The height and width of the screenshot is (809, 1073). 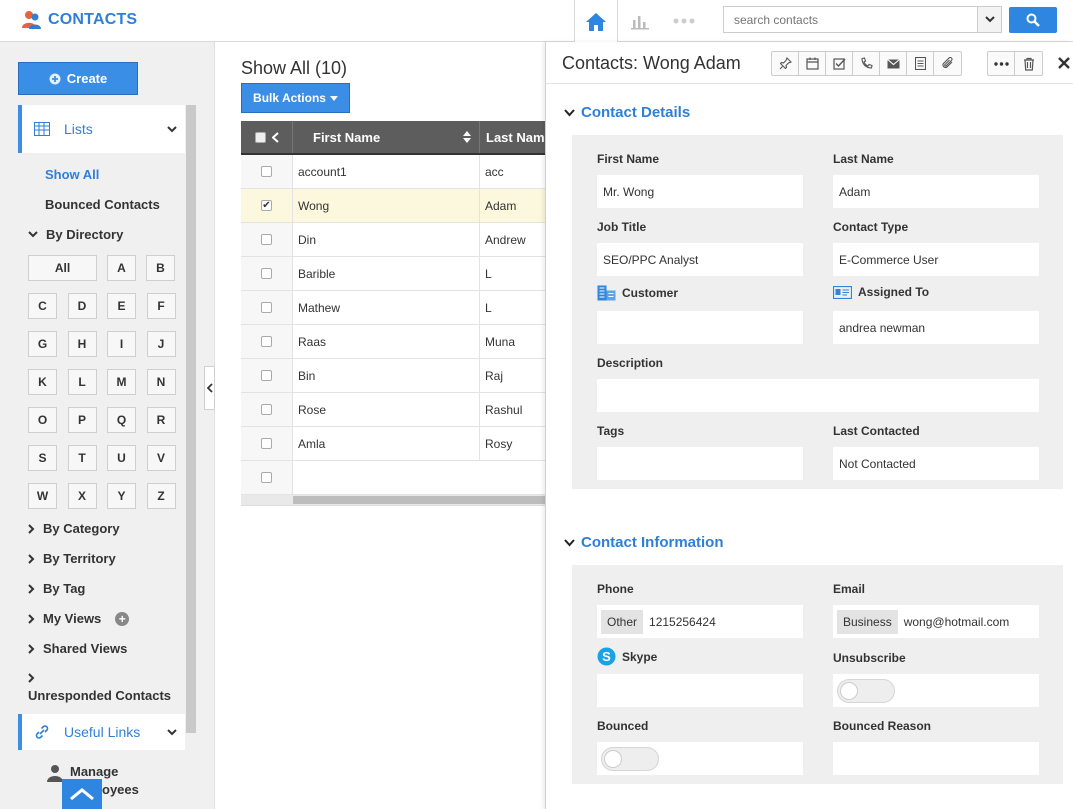 What do you see at coordinates (936, 621) in the screenshot?
I see `email-field: Business wong@hotmail.com` at bounding box center [936, 621].